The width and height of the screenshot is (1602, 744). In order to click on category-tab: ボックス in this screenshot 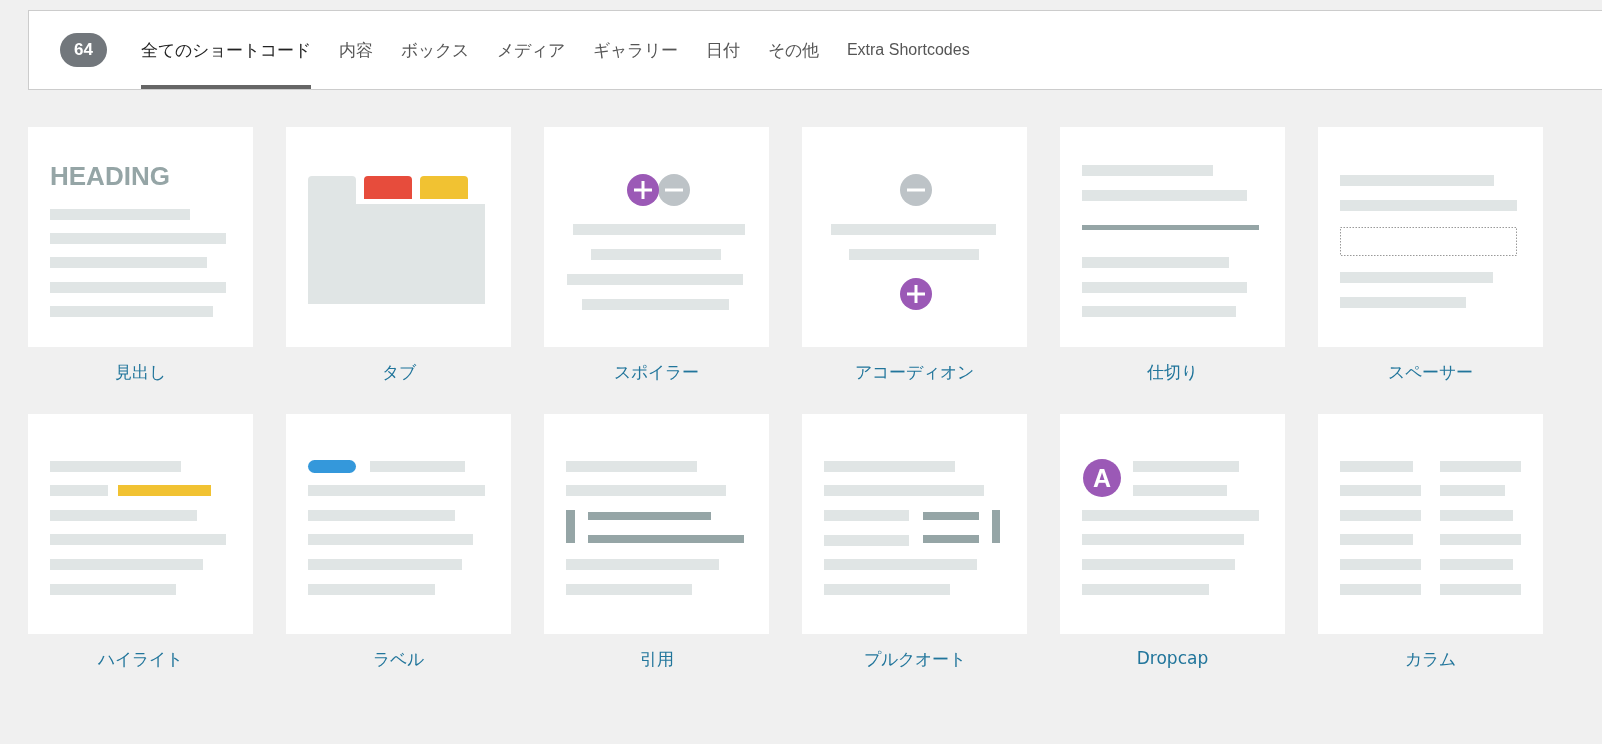, I will do `click(434, 50)`.